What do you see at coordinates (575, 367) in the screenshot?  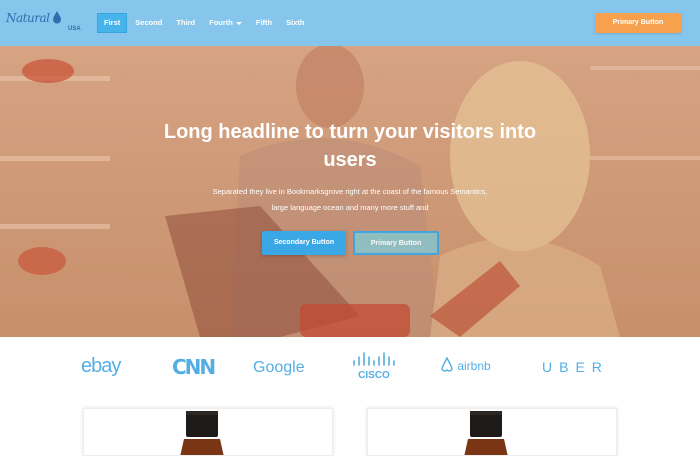 I see `uber-logo: UBER` at bounding box center [575, 367].